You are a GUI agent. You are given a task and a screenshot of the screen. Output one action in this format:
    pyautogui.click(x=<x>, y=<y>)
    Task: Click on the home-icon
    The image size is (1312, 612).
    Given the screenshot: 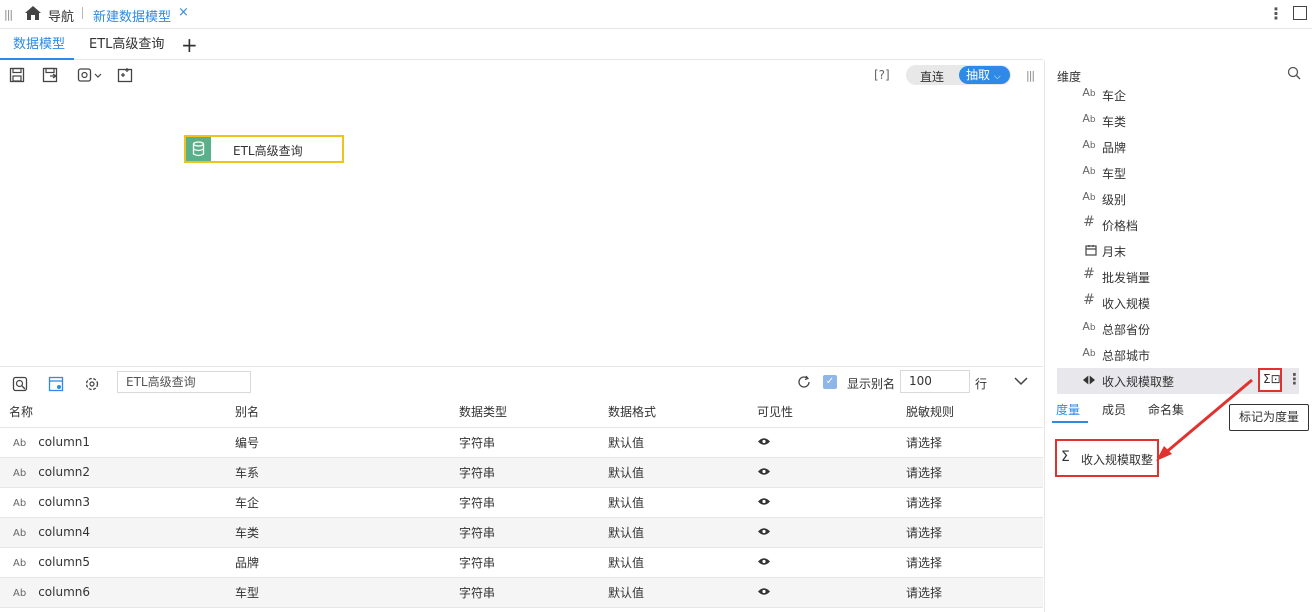 What is the action you would take?
    pyautogui.click(x=33, y=13)
    